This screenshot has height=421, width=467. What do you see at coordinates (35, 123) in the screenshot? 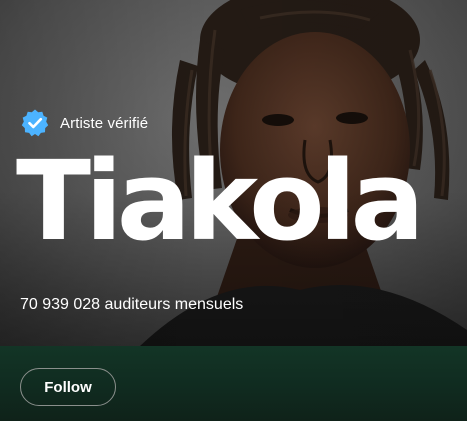
I see `verified-badge-icon` at bounding box center [35, 123].